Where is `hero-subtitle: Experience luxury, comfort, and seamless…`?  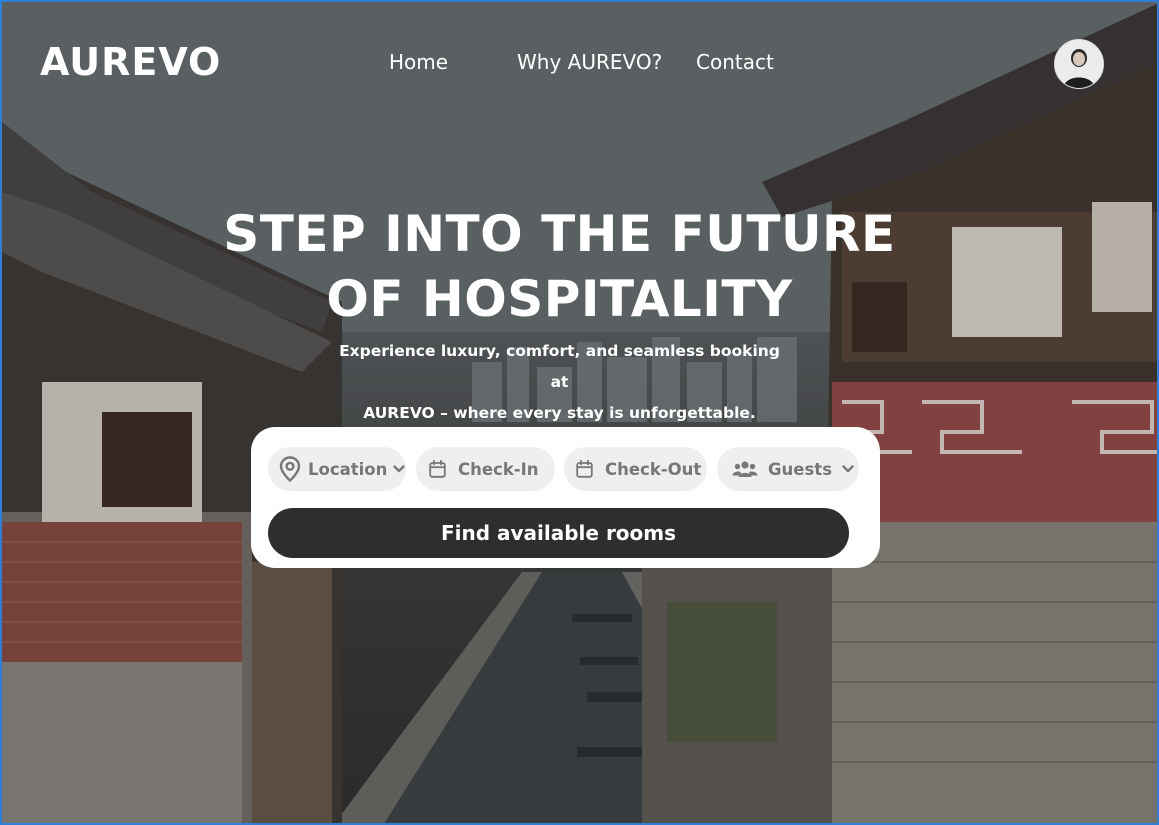 hero-subtitle: Experience luxury, comfort, and seamless… is located at coordinates (559, 382).